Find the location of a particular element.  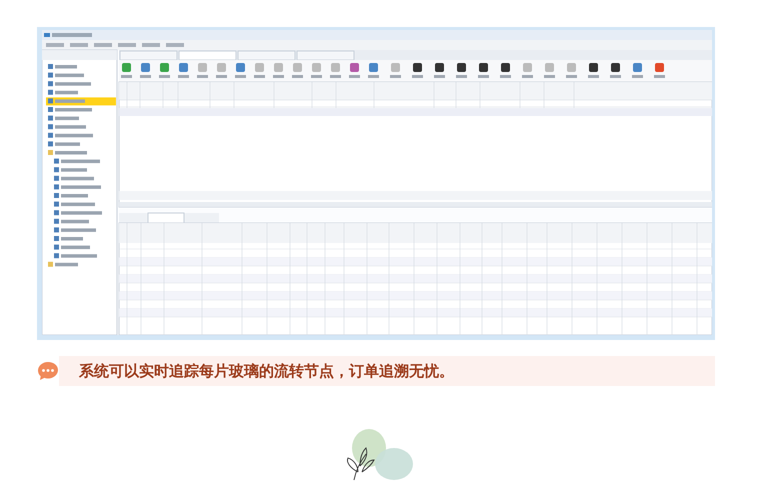

speech-bubble-icon is located at coordinates (48, 371).